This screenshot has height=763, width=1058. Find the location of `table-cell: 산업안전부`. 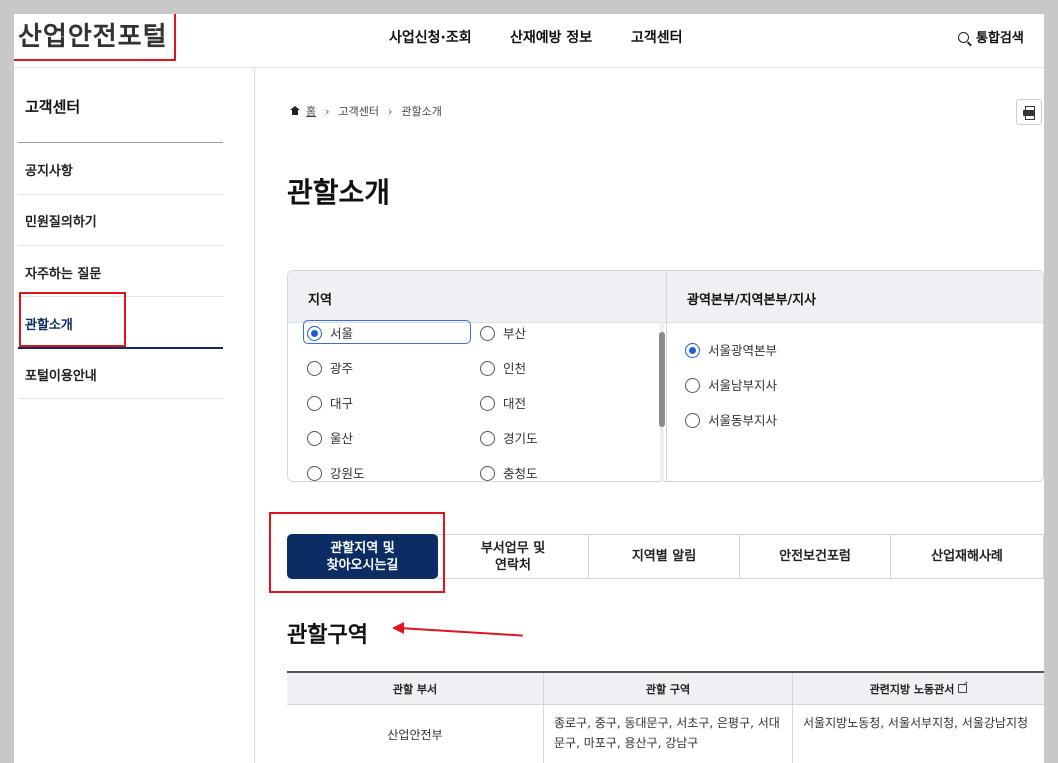

table-cell: 산업안전부 is located at coordinates (415, 734).